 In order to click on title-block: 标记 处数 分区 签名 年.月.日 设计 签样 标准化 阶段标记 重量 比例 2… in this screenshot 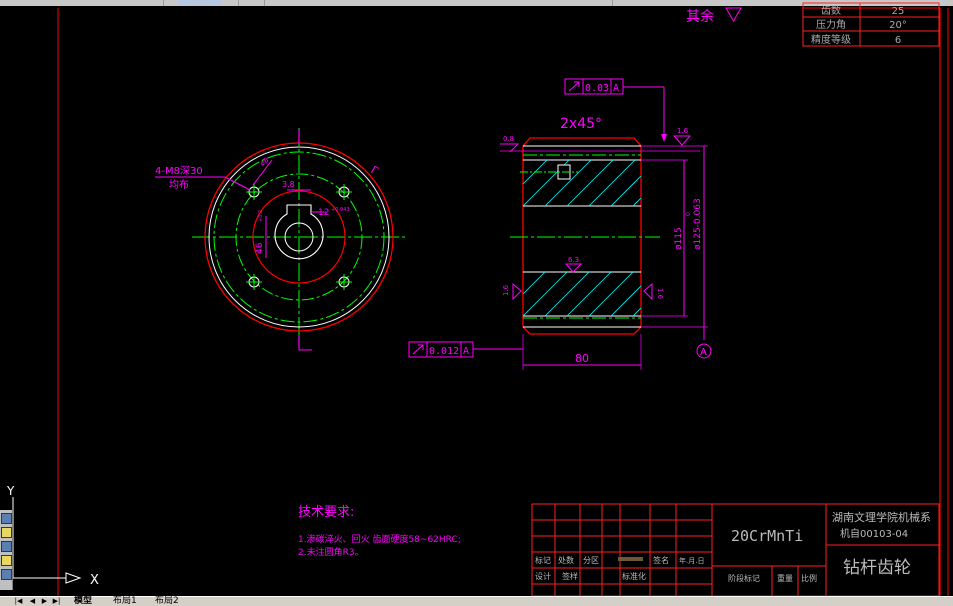, I will do `click(735, 550)`.